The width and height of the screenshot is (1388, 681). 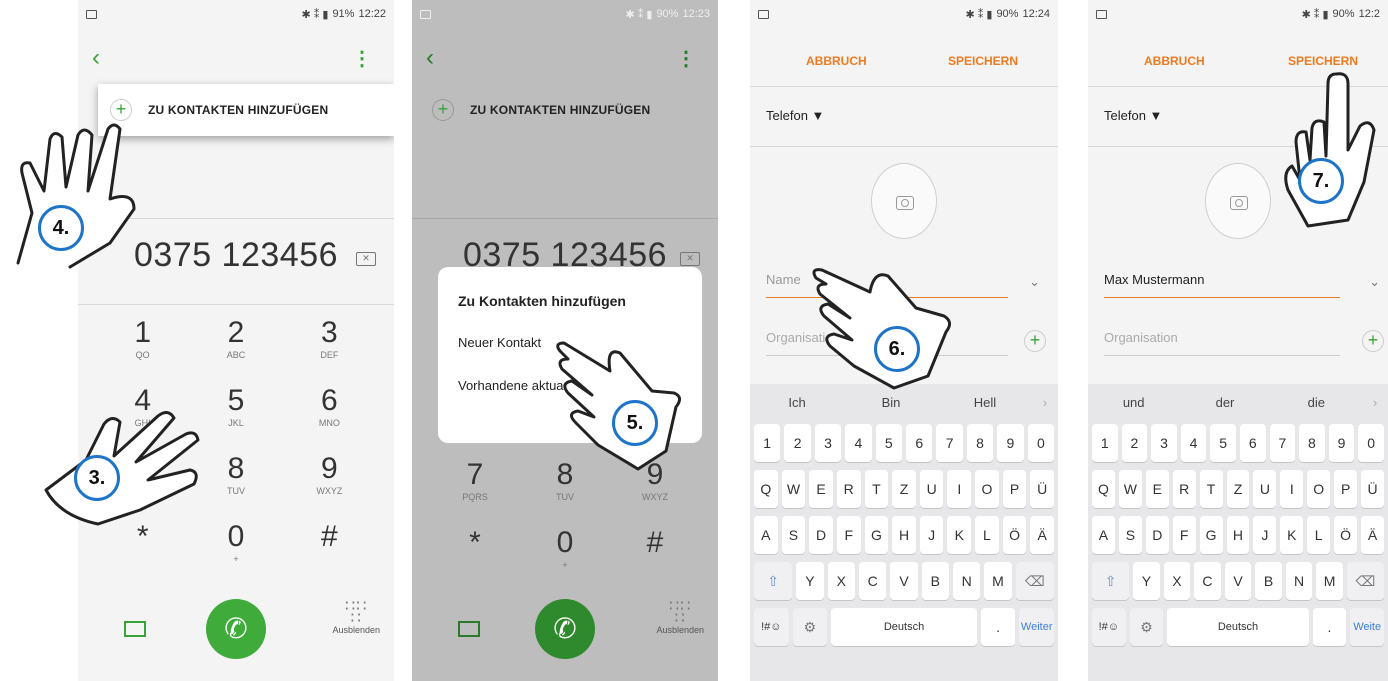 What do you see at coordinates (569, 110) in the screenshot?
I see `add-to-contacts-menu-item: + ZU KONTAKTEN HINZUFÜGEN` at bounding box center [569, 110].